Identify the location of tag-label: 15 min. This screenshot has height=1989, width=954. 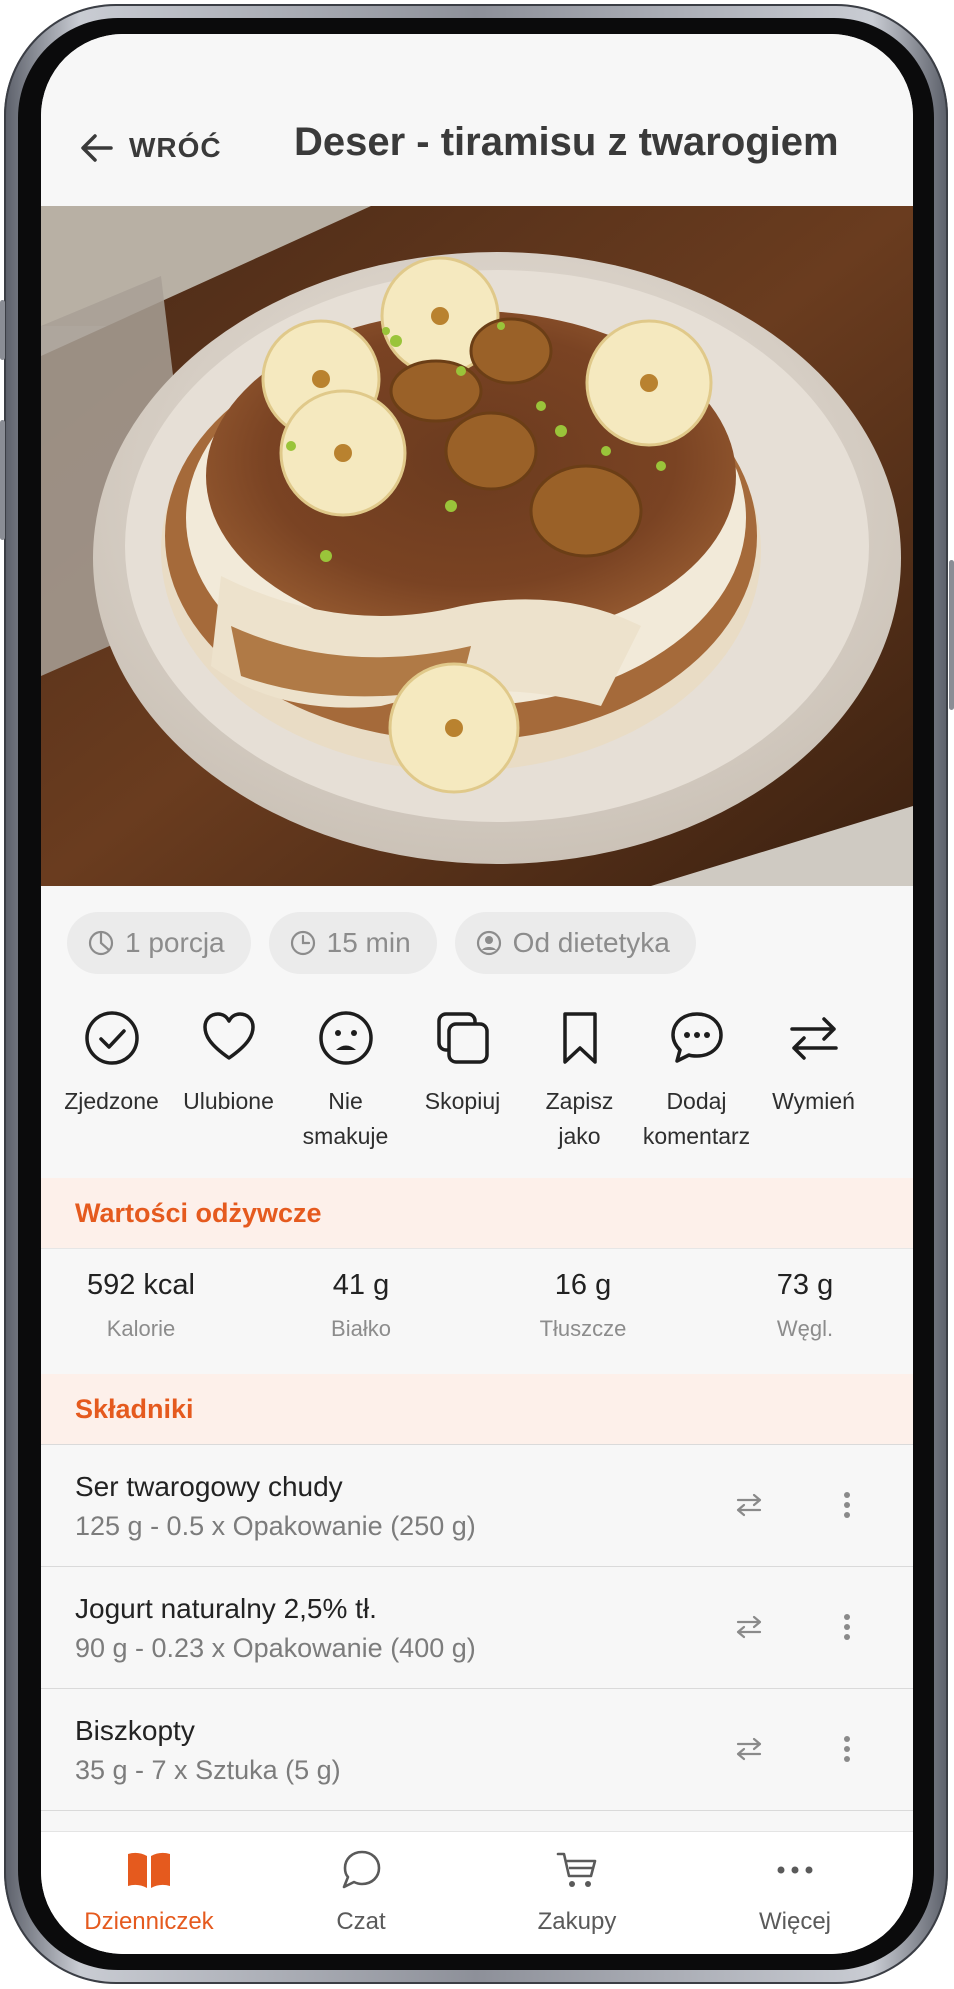
(368, 942).